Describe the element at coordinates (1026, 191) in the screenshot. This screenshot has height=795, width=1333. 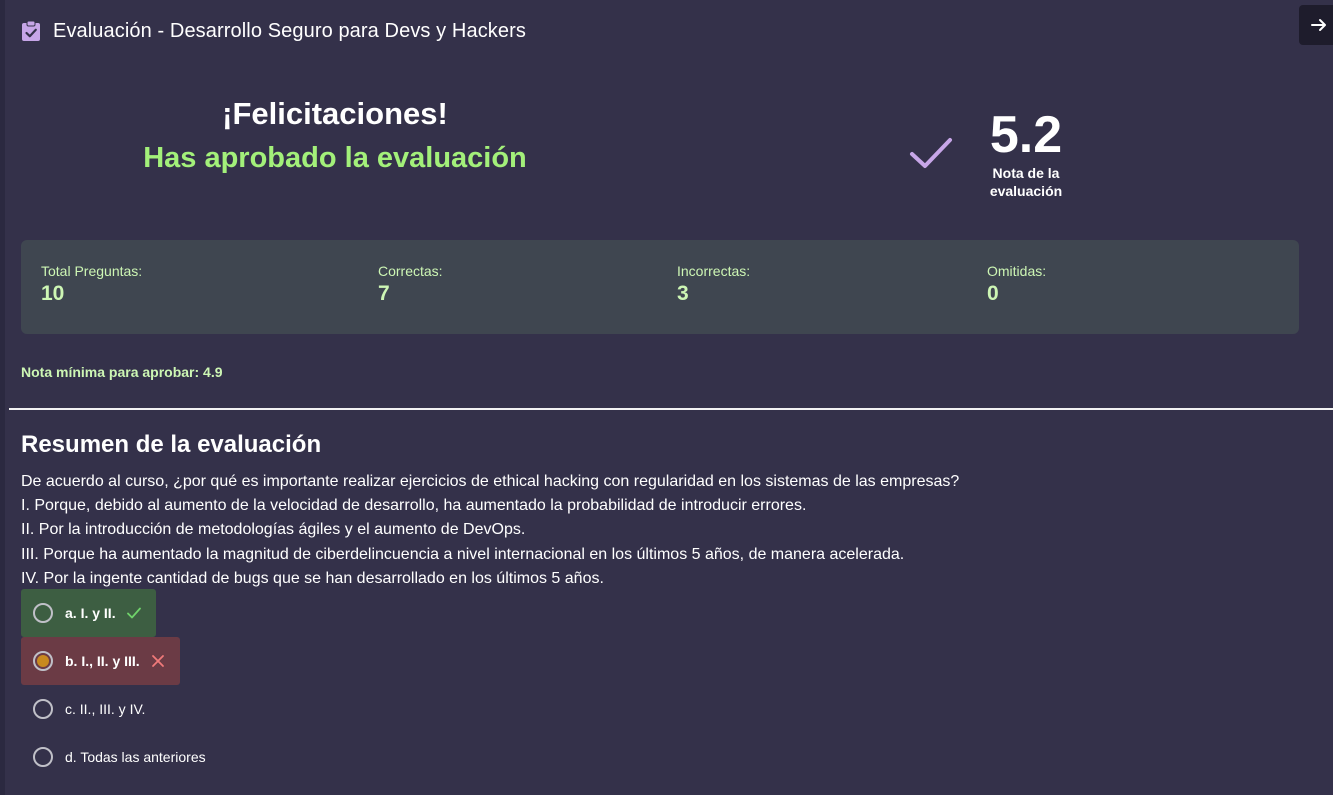
I see `grade-label-line-2: evaluación` at that location.